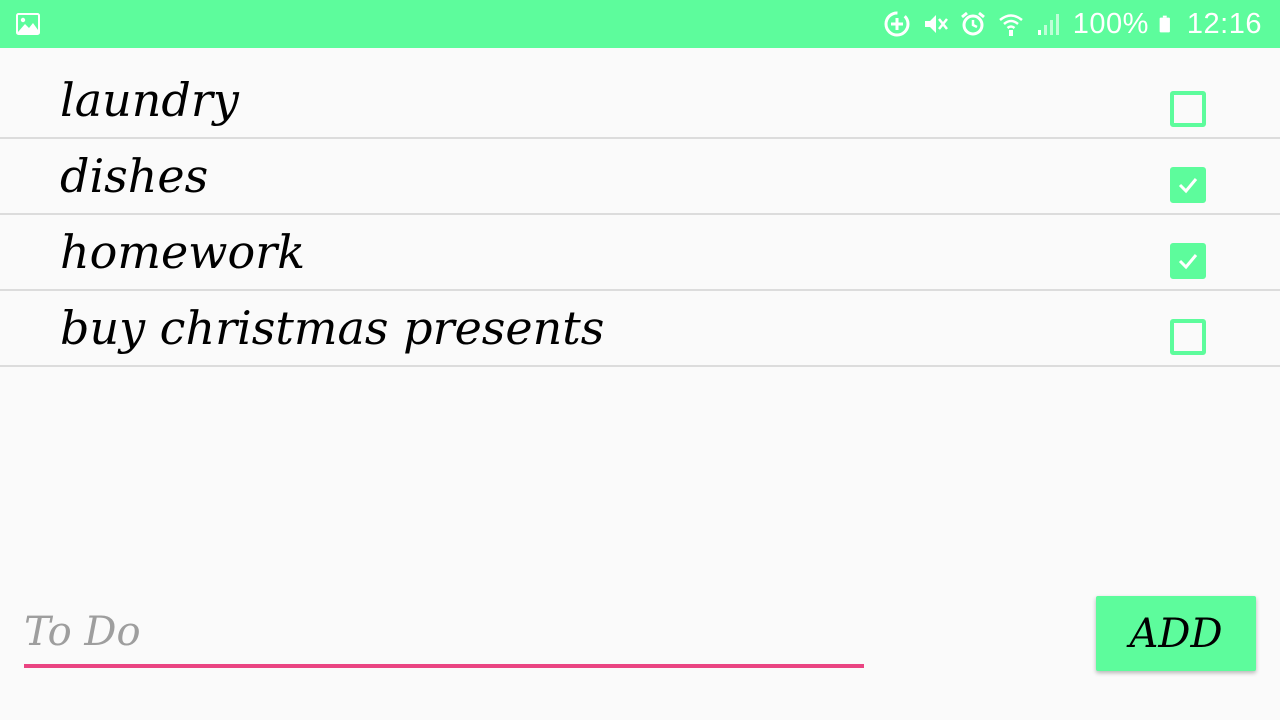  What do you see at coordinates (149, 100) in the screenshot?
I see `todo-label: laundry` at bounding box center [149, 100].